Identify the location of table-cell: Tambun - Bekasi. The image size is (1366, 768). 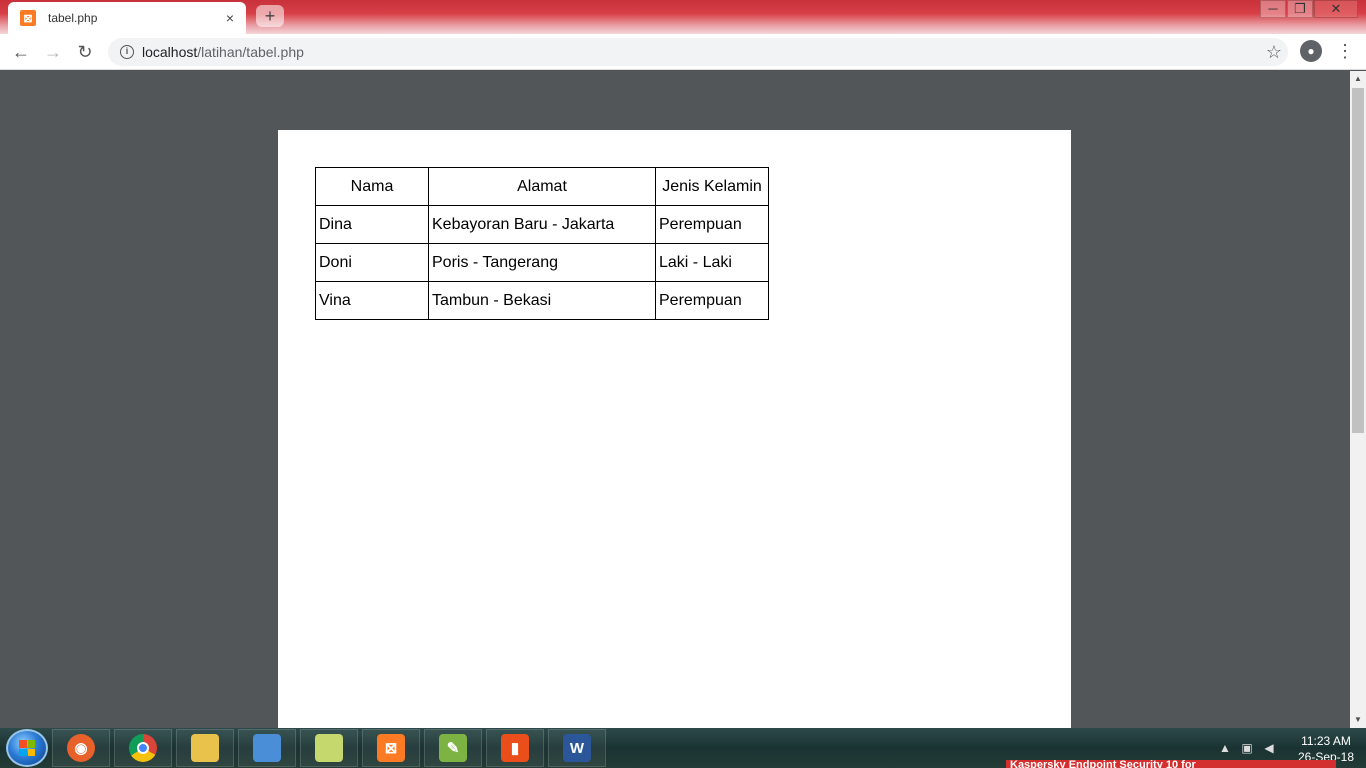
(542, 300).